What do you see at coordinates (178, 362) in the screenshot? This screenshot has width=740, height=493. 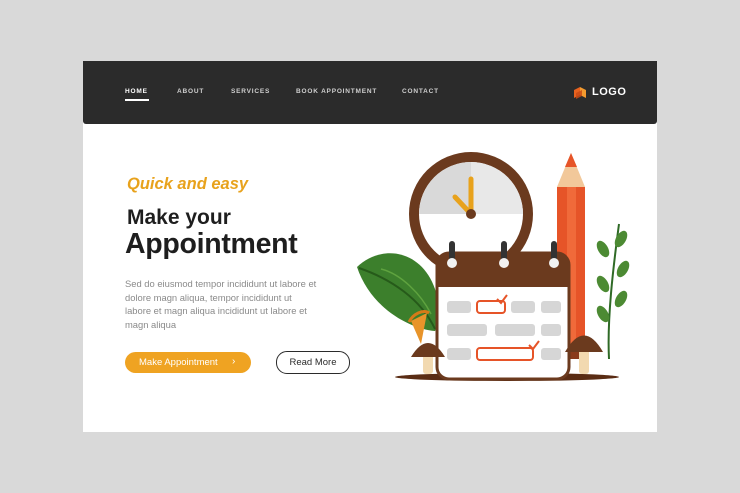 I see `make-appointment-label: Make Appointment` at bounding box center [178, 362].